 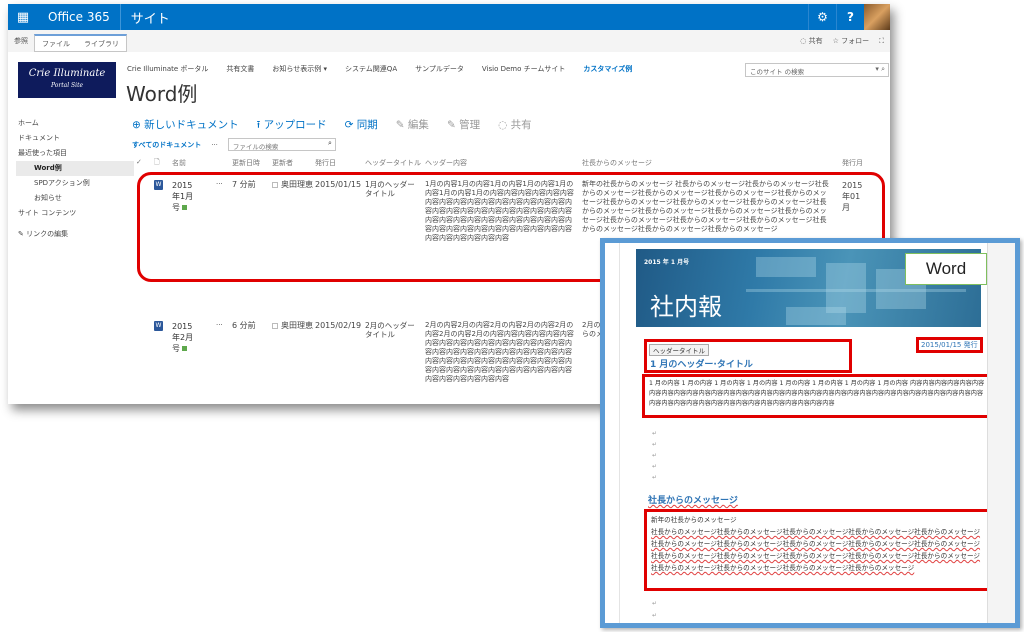 I want to click on file-search-placeholder: ファイルの検索, so click(x=255, y=147).